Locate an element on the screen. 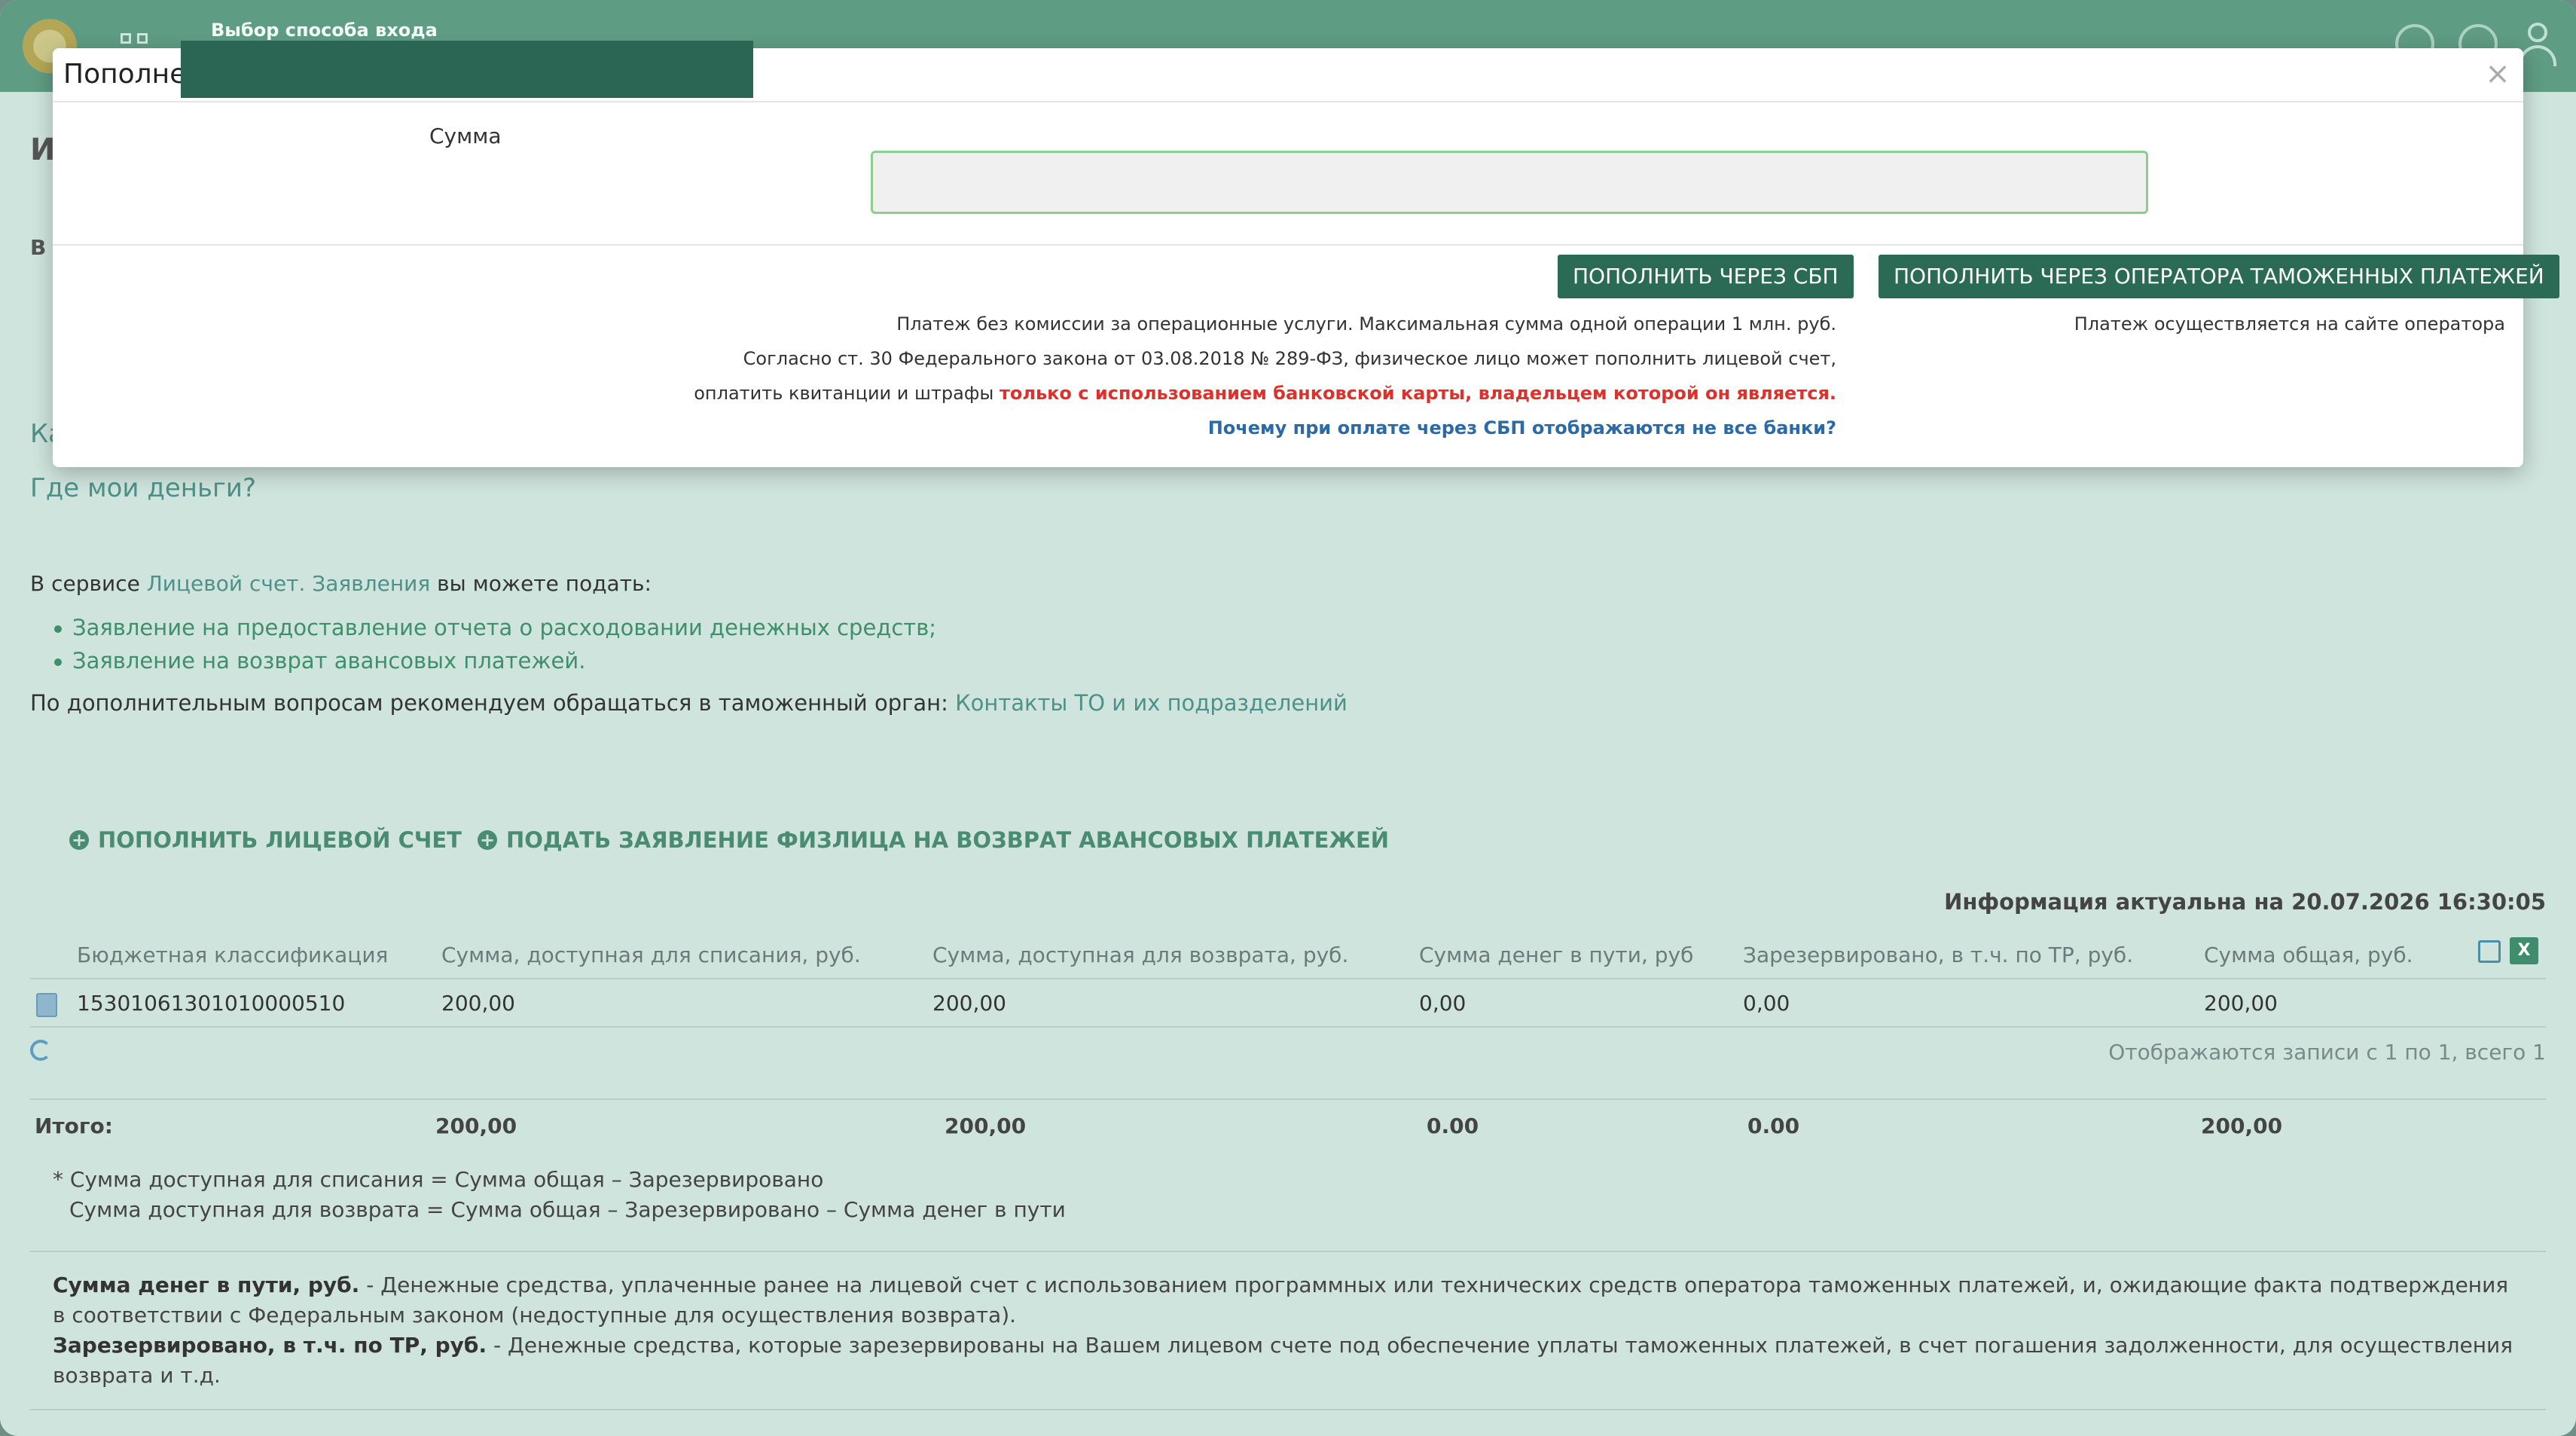  table-cell: 15301061301010000510 is located at coordinates (212, 1003).